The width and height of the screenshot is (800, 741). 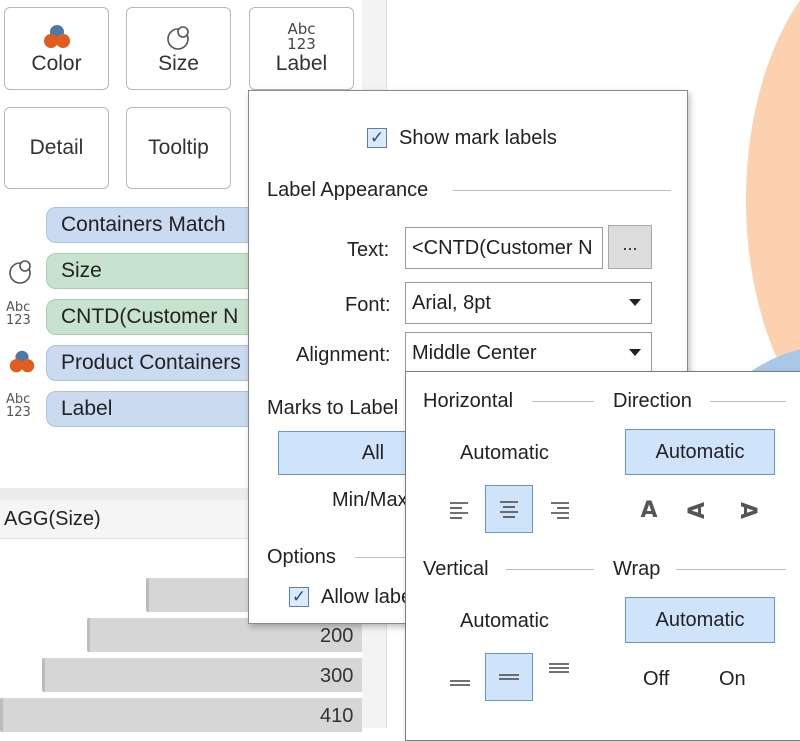 I want to click on align-top-icon, so click(x=559, y=668).